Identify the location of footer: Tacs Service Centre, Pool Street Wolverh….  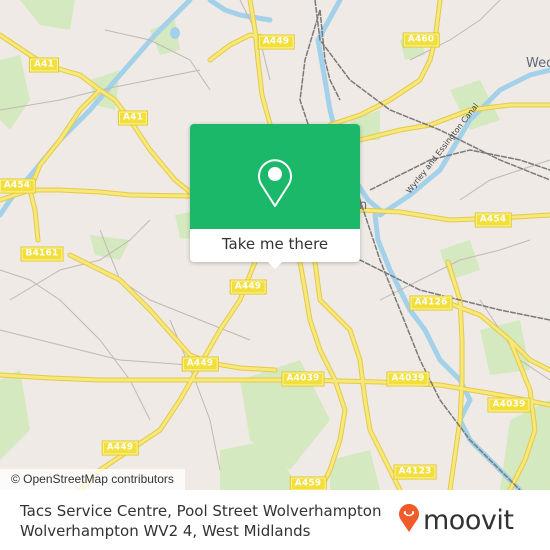
(275, 520).